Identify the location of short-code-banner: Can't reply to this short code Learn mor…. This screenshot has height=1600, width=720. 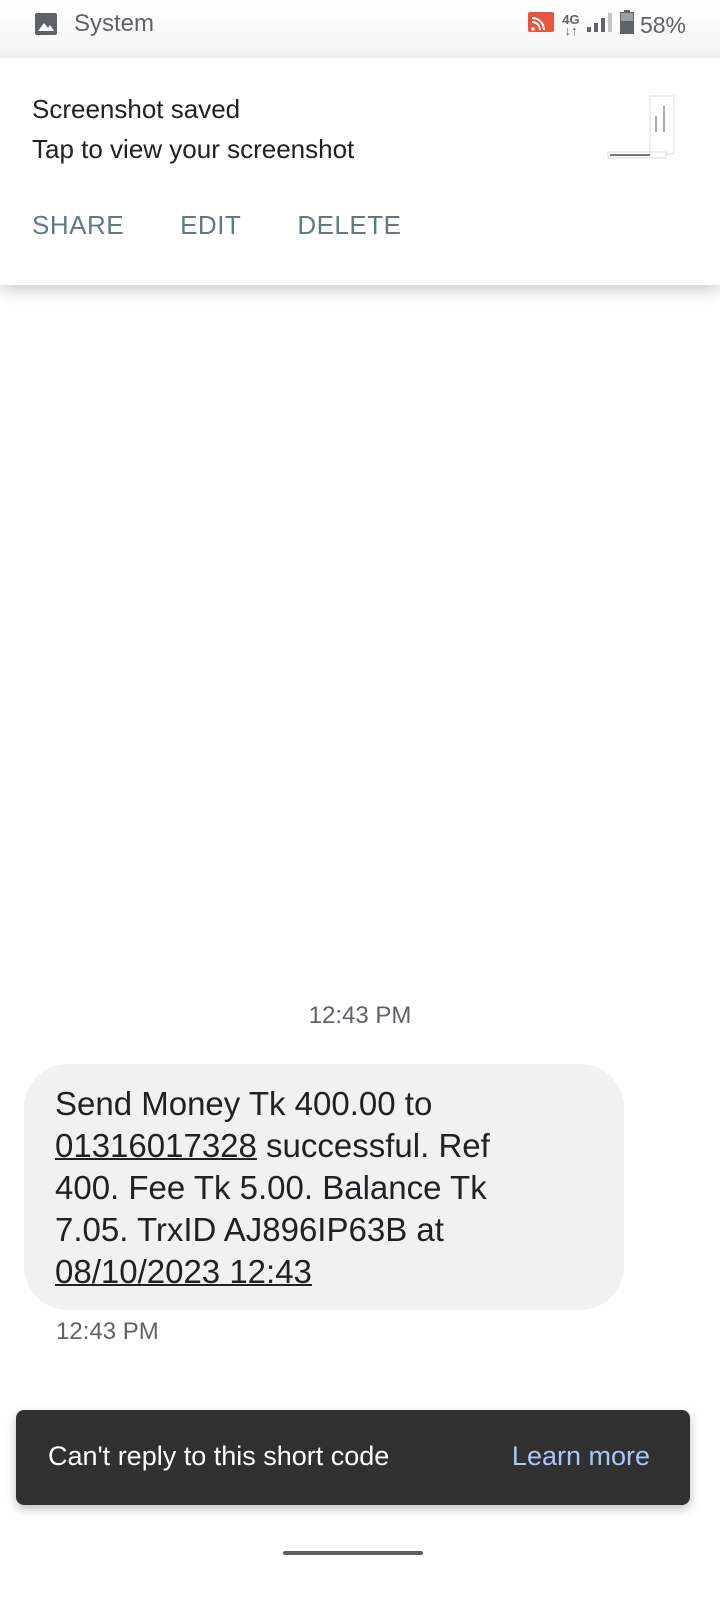
(353, 1457).